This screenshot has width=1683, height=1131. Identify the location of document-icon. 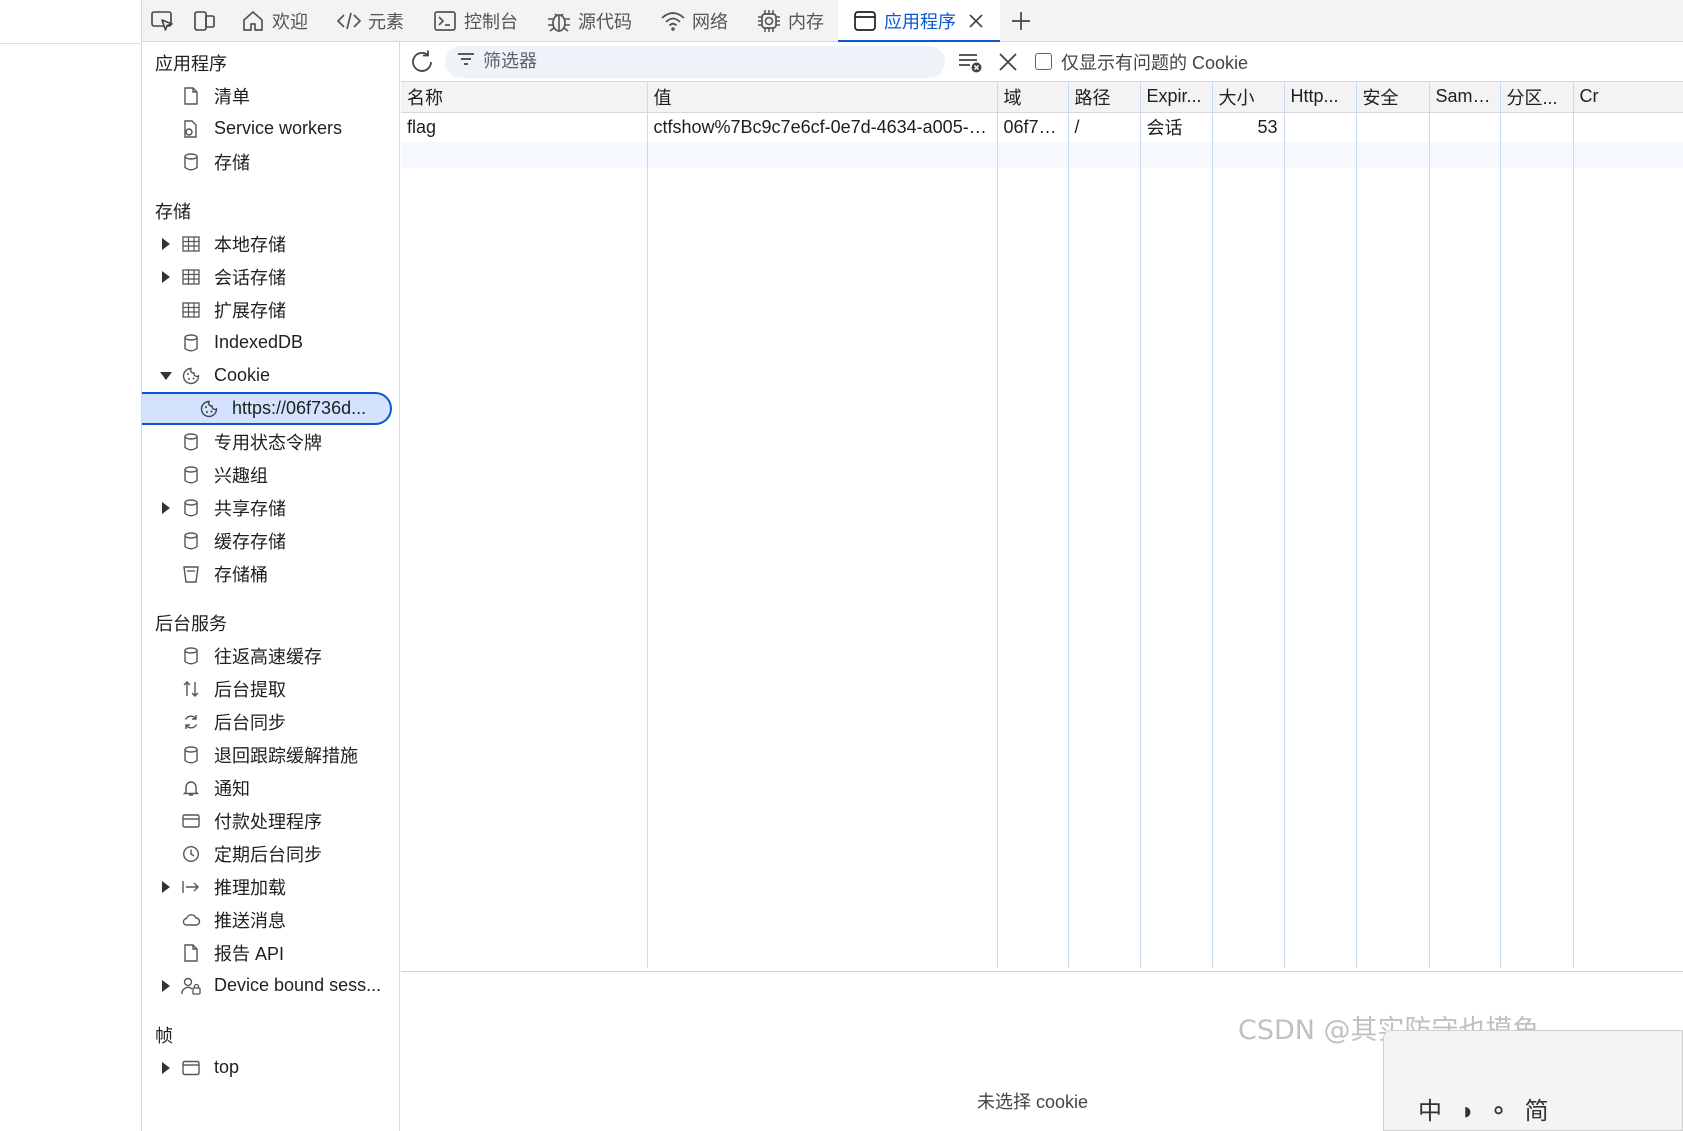
(191, 96).